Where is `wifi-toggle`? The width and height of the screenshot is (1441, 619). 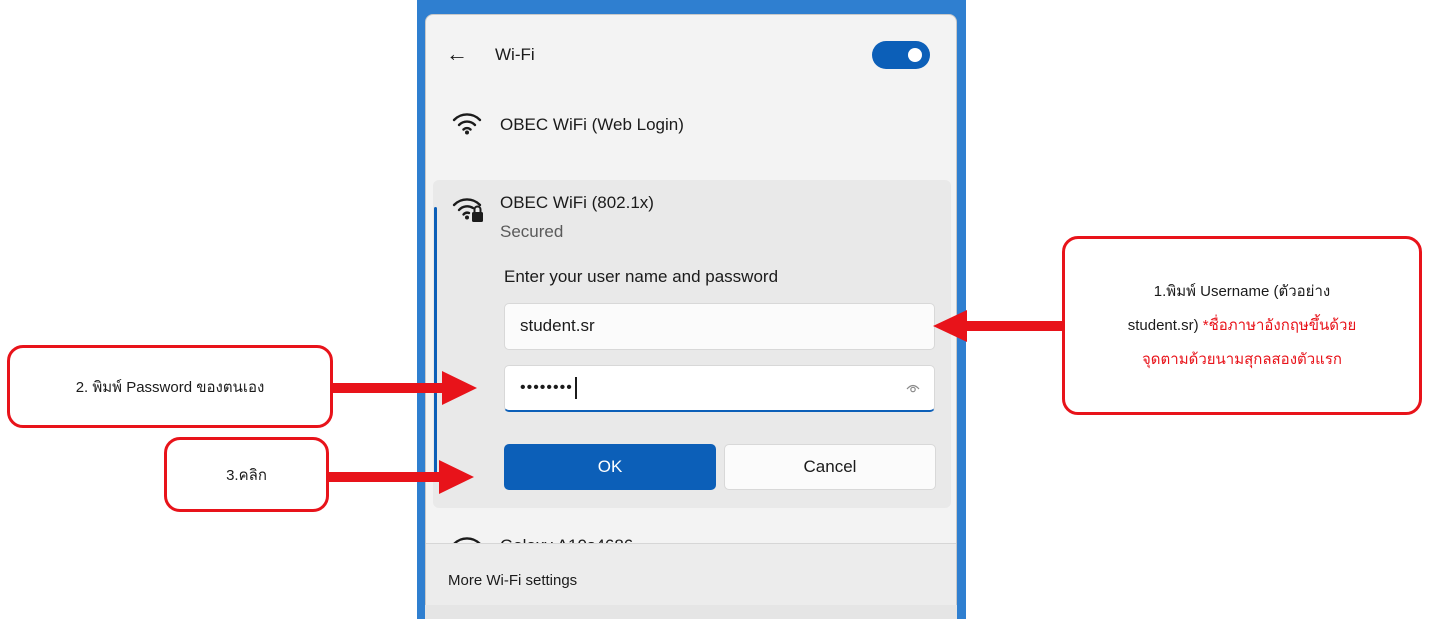
wifi-toggle is located at coordinates (901, 55).